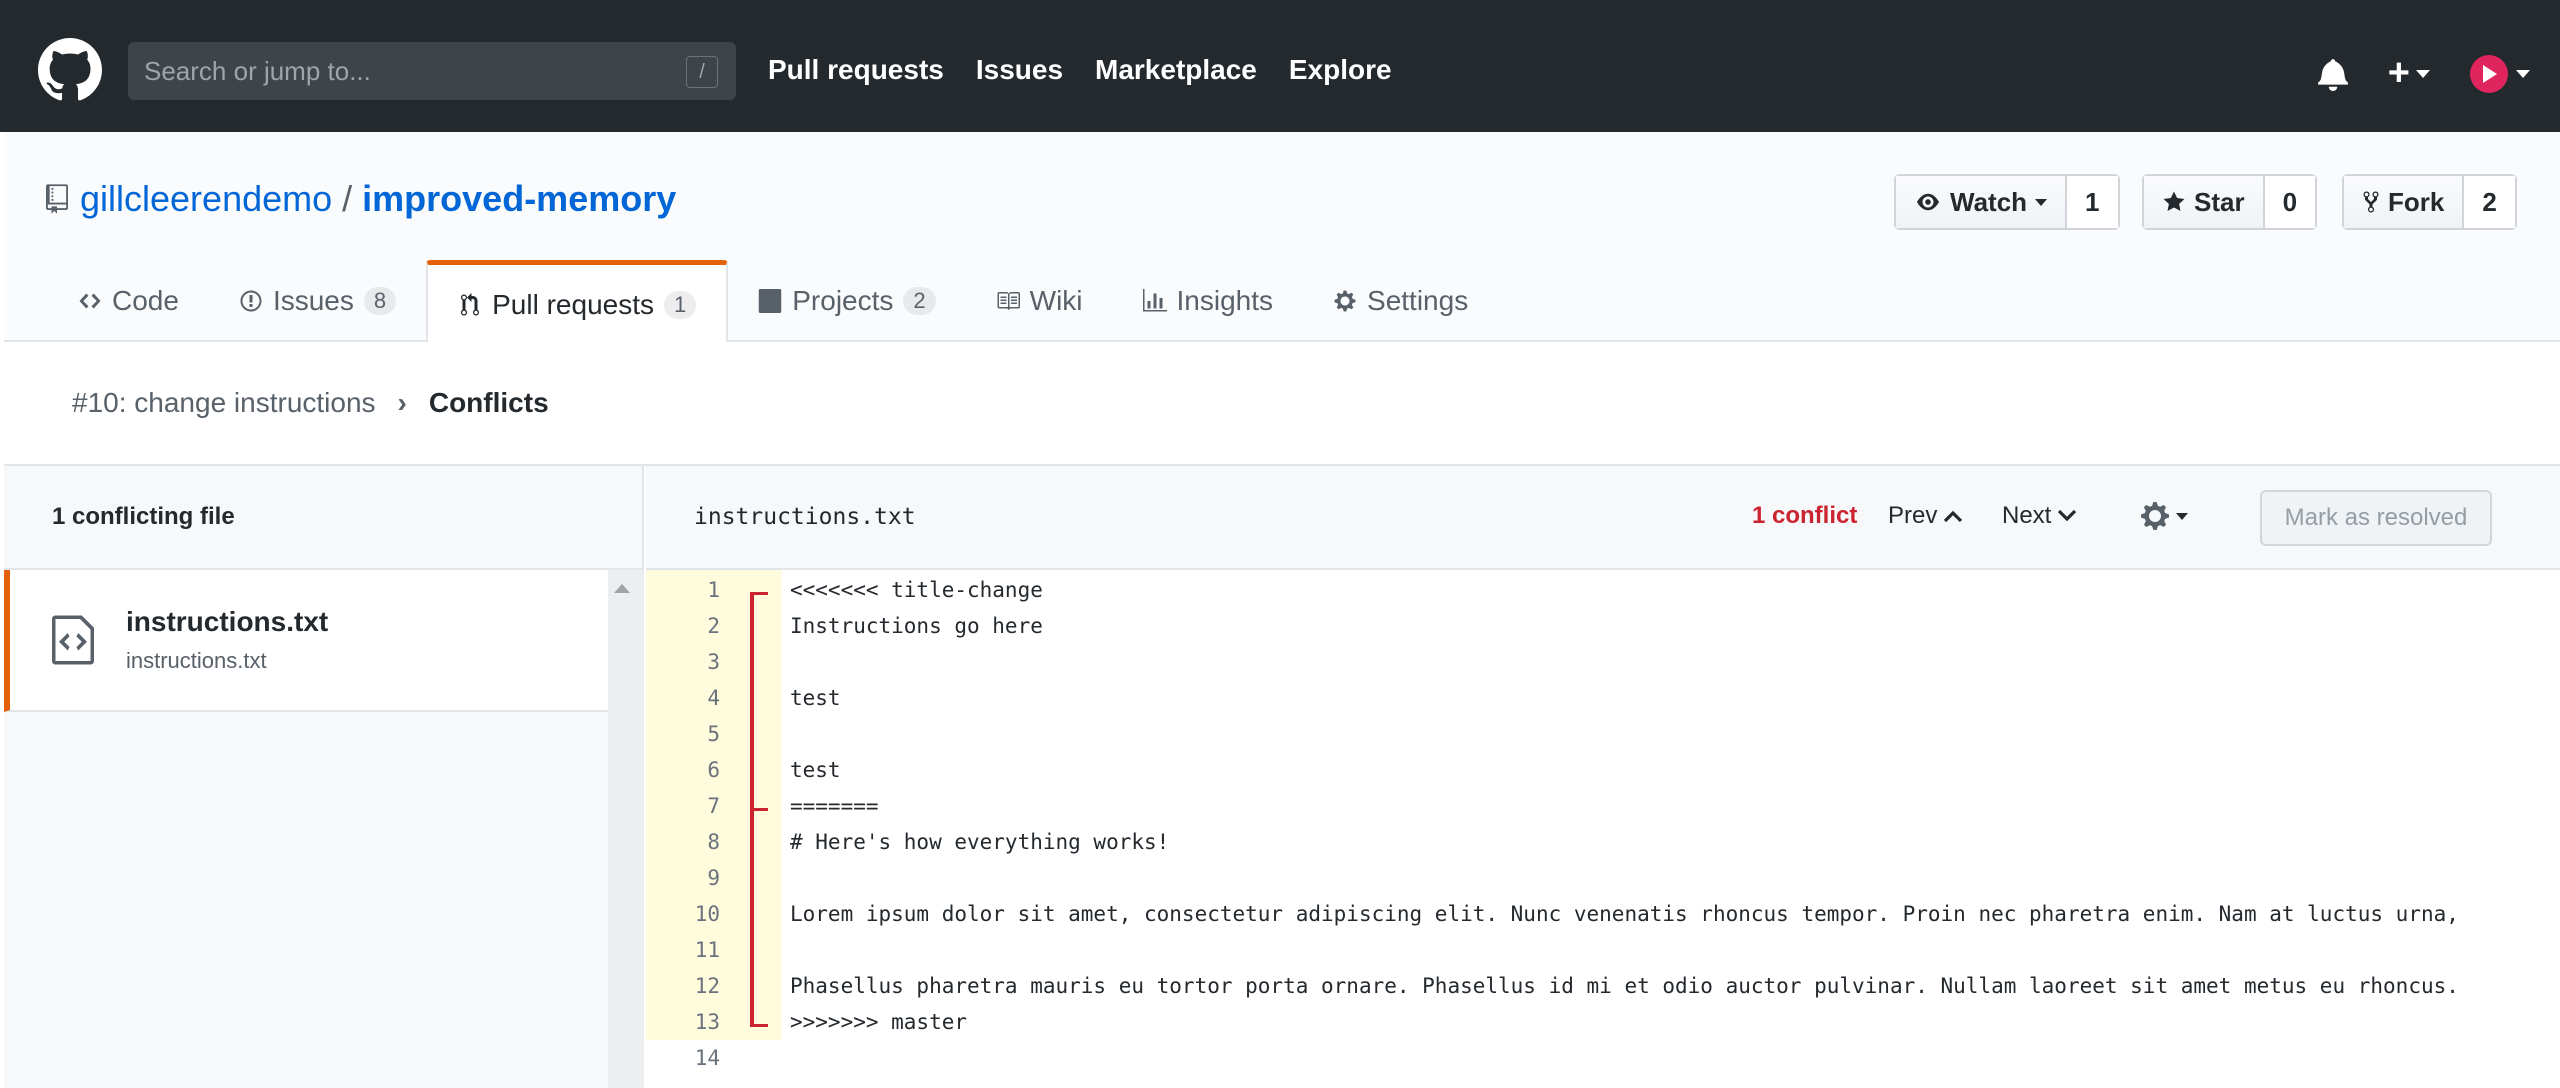 The image size is (2560, 1088). I want to click on next-conflict-button: Next, so click(2039, 516).